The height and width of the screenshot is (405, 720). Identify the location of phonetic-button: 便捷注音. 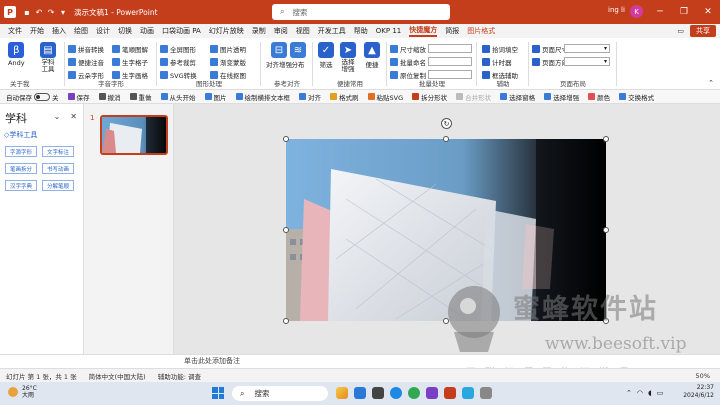
(86, 62).